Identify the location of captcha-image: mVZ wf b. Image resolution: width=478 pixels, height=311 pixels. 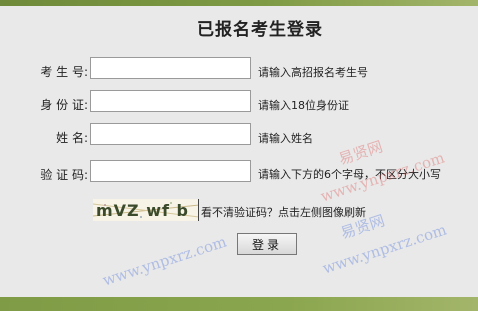
(146, 210).